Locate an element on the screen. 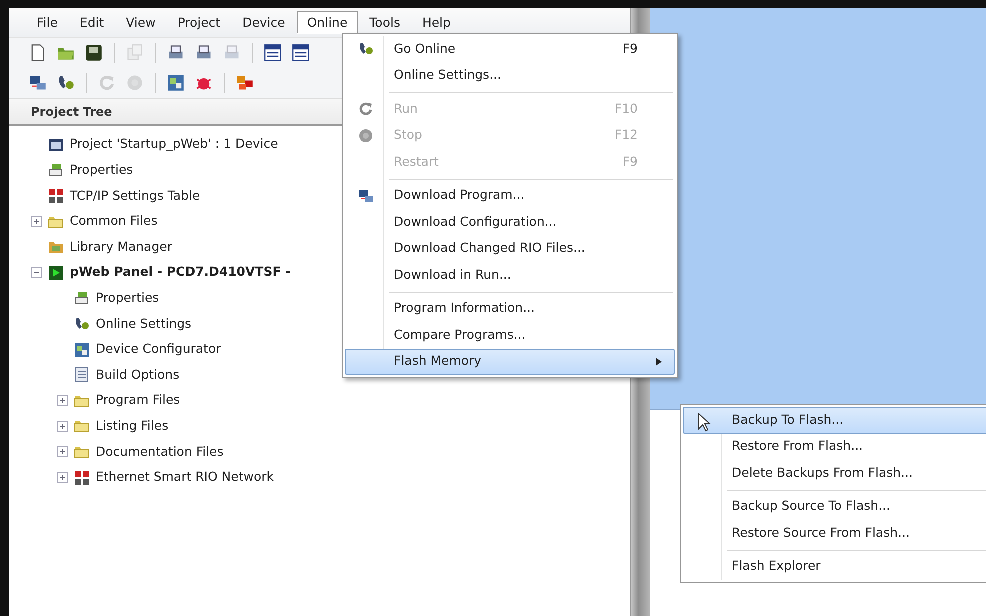 Image resolution: width=986 pixels, height=616 pixels. tree-item: Listing Files is located at coordinates (132, 426).